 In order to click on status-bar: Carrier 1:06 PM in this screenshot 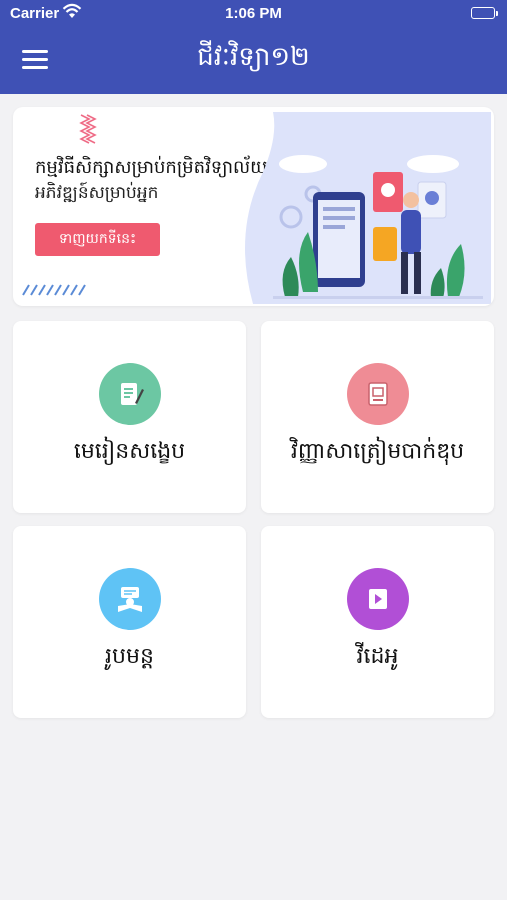, I will do `click(253, 14)`.